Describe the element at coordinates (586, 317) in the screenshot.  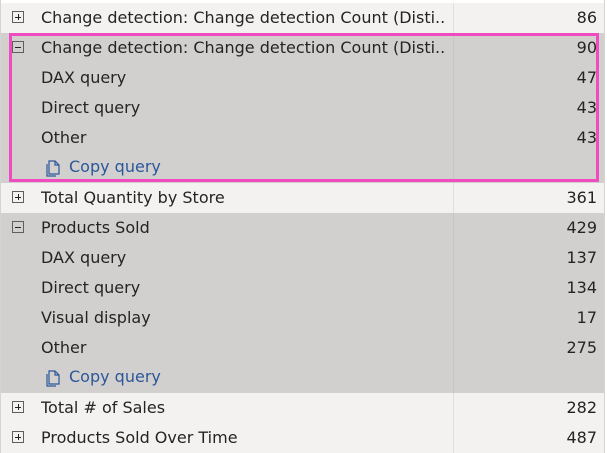
I see `row-value: 17` at that location.